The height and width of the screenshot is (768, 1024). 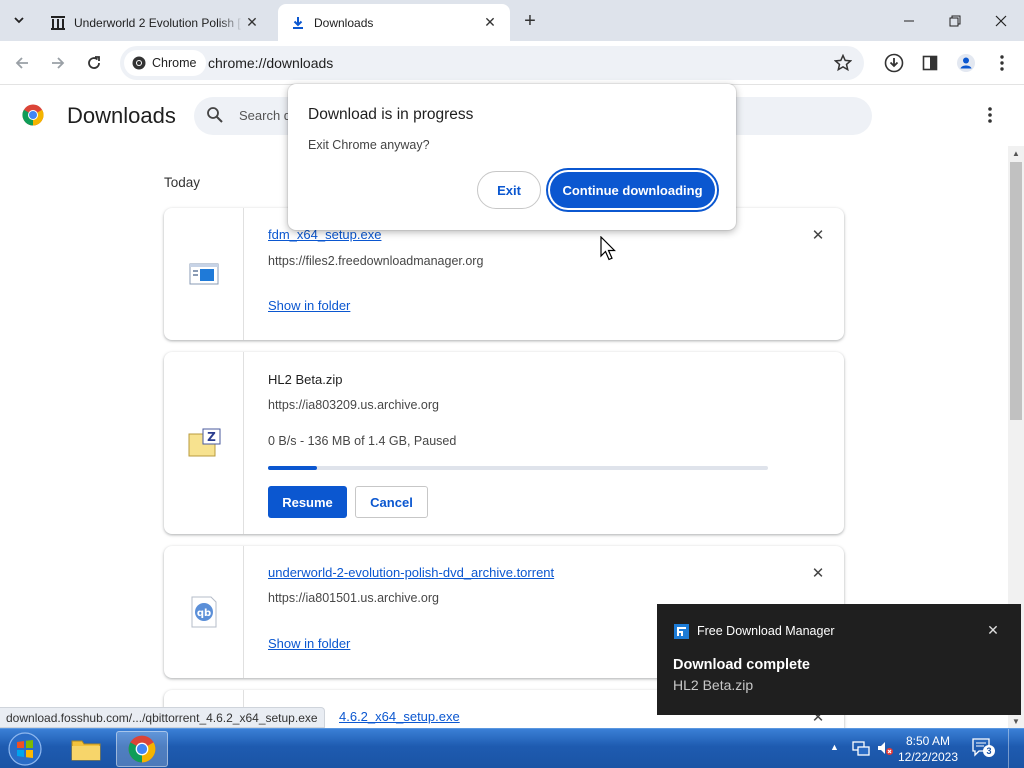 What do you see at coordinates (993, 630) in the screenshot?
I see `close-notification-icon: ✕` at bounding box center [993, 630].